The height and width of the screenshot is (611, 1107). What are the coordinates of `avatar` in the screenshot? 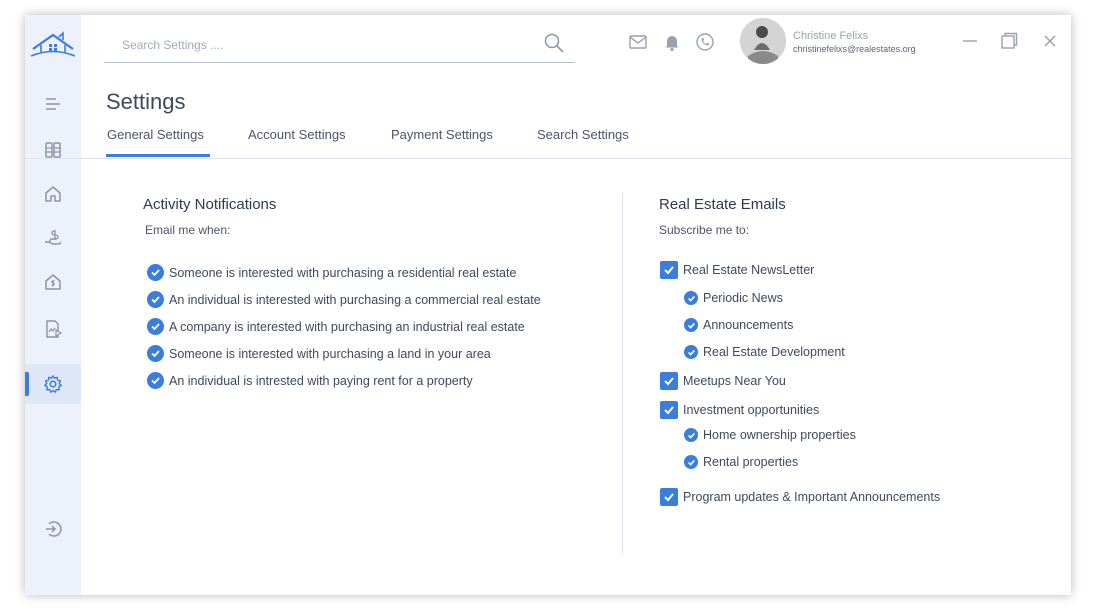 It's located at (763, 41).